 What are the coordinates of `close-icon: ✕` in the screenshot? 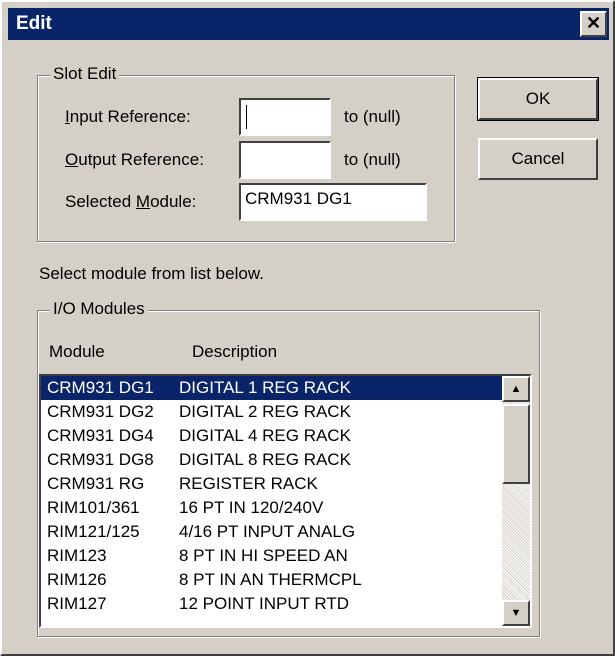 It's located at (593, 24).